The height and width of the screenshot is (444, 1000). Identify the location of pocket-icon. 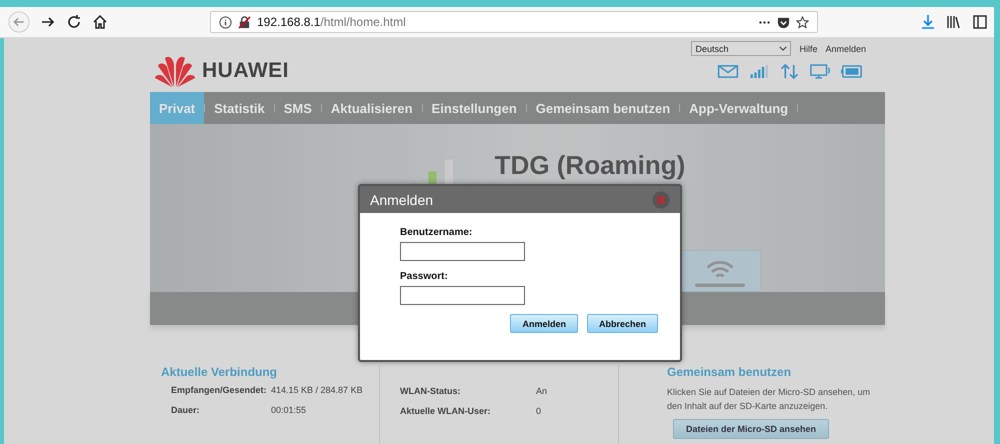
(783, 22).